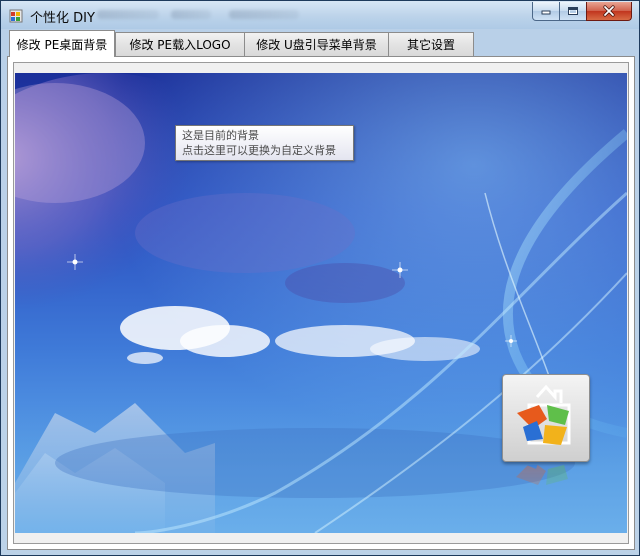  What do you see at coordinates (16, 15) in the screenshot?
I see `app-icon` at bounding box center [16, 15].